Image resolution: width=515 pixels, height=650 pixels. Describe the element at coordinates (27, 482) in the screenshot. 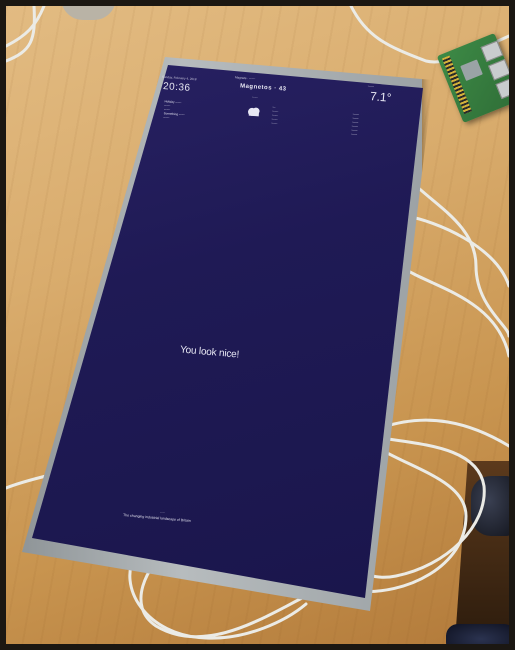

I see `cable-left` at that location.